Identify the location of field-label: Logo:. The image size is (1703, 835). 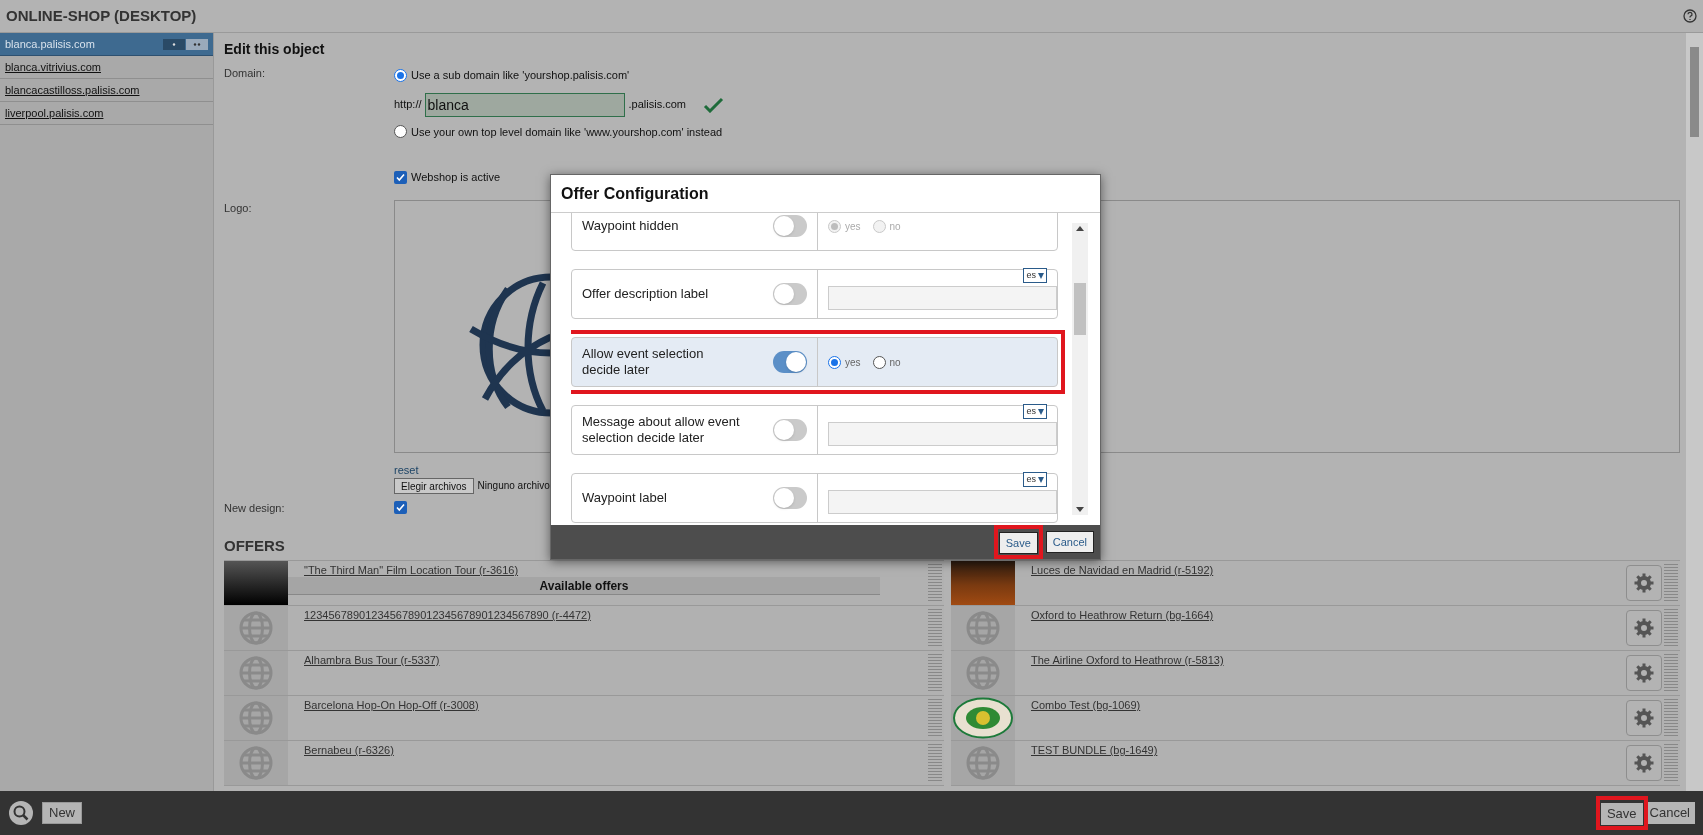
(238, 208).